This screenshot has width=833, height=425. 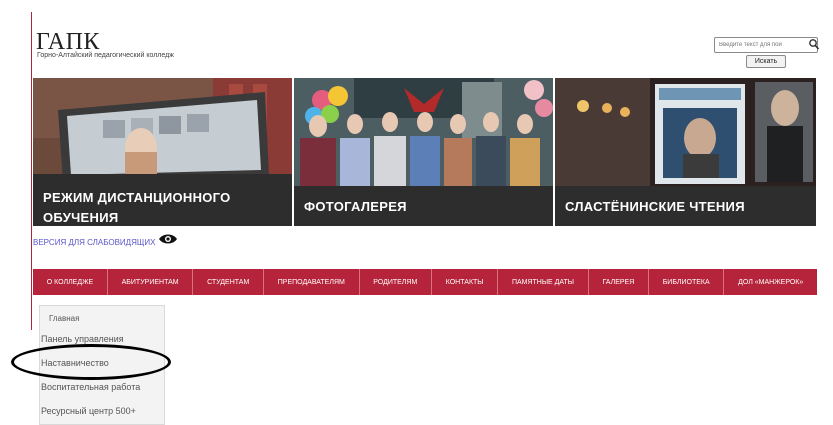 I want to click on nav-about-college: О КОЛЛЕДЖЕ, so click(x=70, y=282).